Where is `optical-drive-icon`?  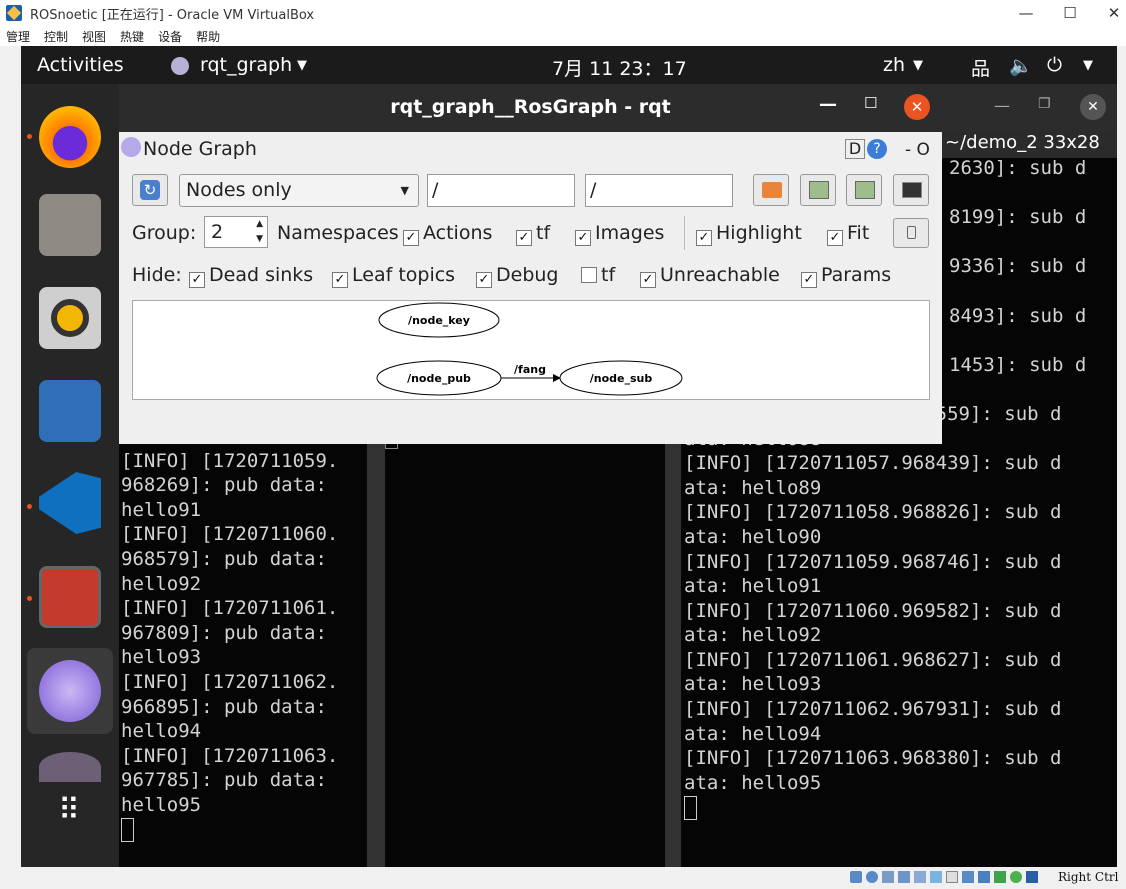 optical-drive-icon is located at coordinates (872, 877).